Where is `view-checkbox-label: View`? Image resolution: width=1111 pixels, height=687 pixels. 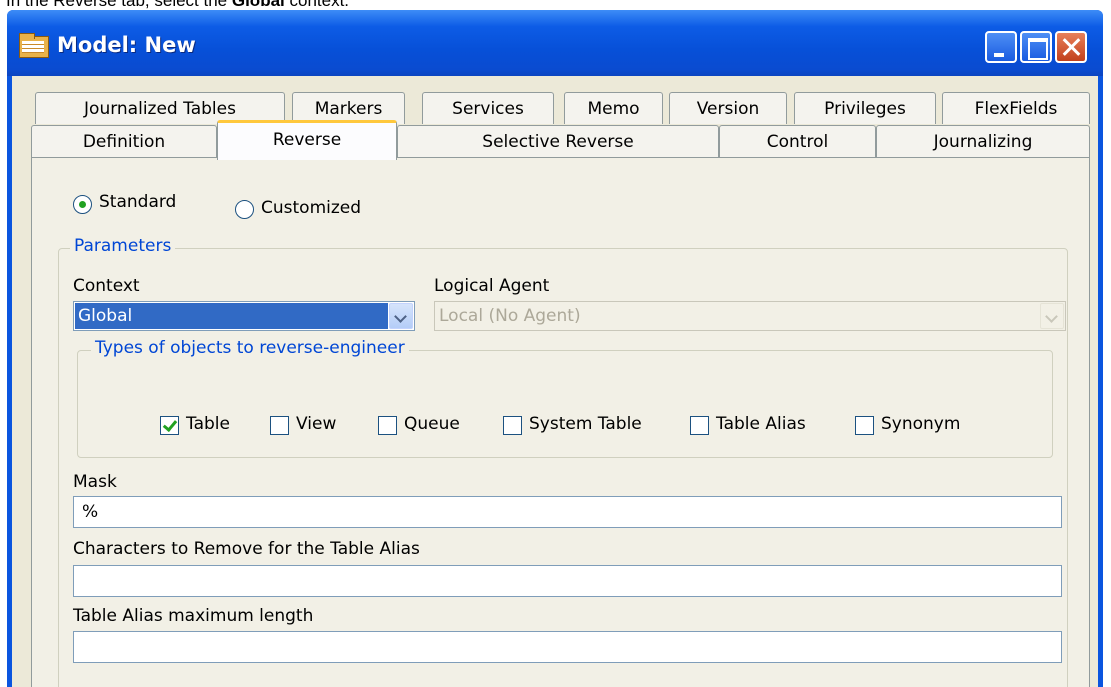
view-checkbox-label: View is located at coordinates (316, 424).